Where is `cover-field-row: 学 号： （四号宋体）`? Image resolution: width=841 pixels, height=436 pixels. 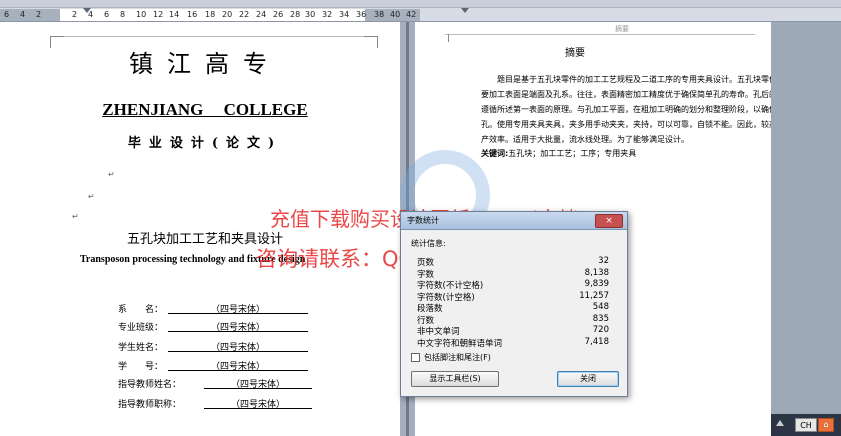
cover-field-row: 学 号： （四号宋体） is located at coordinates (233, 367).